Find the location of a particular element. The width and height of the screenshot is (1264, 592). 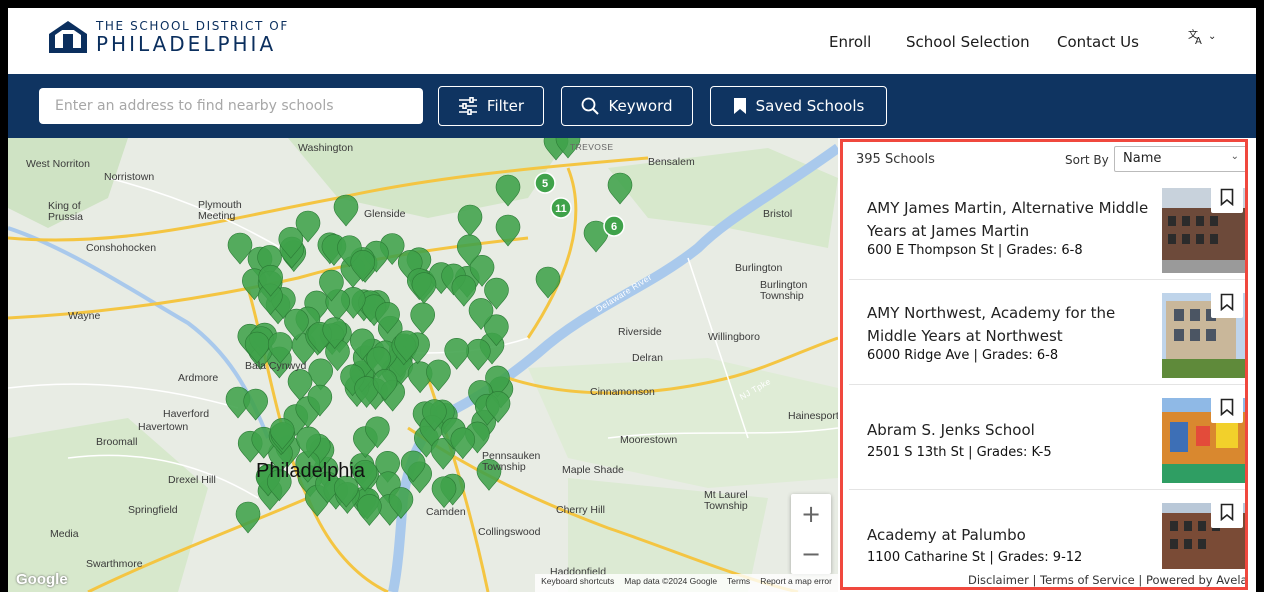

nav-enroll: Enroll is located at coordinates (850, 42).